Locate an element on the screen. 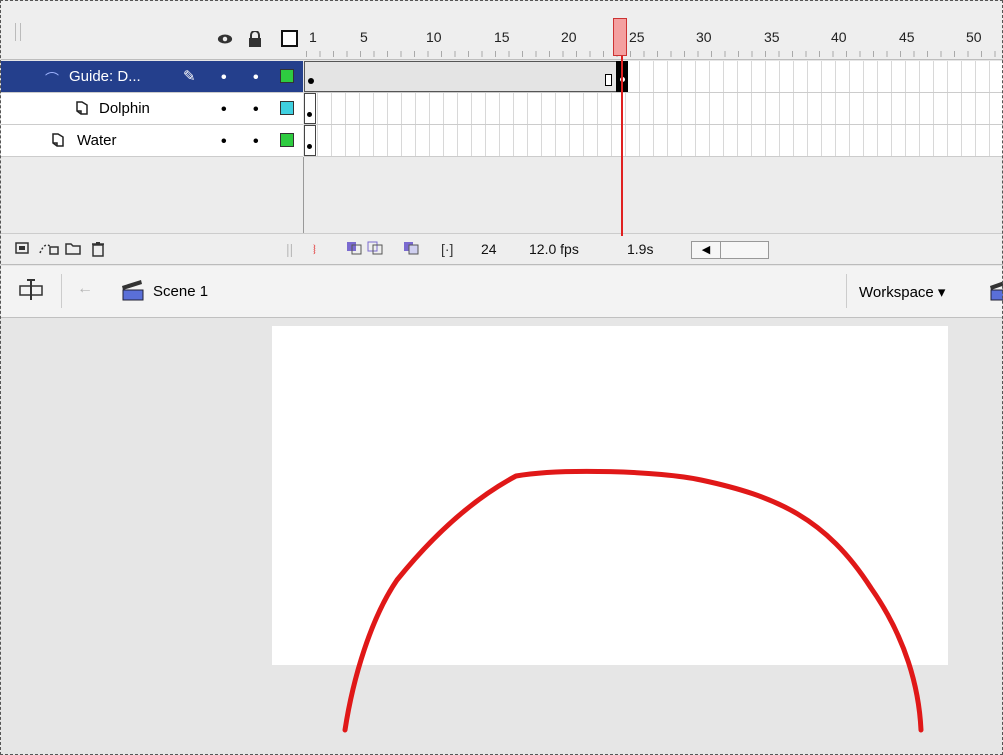  ruler-label: 10 is located at coordinates (434, 37).